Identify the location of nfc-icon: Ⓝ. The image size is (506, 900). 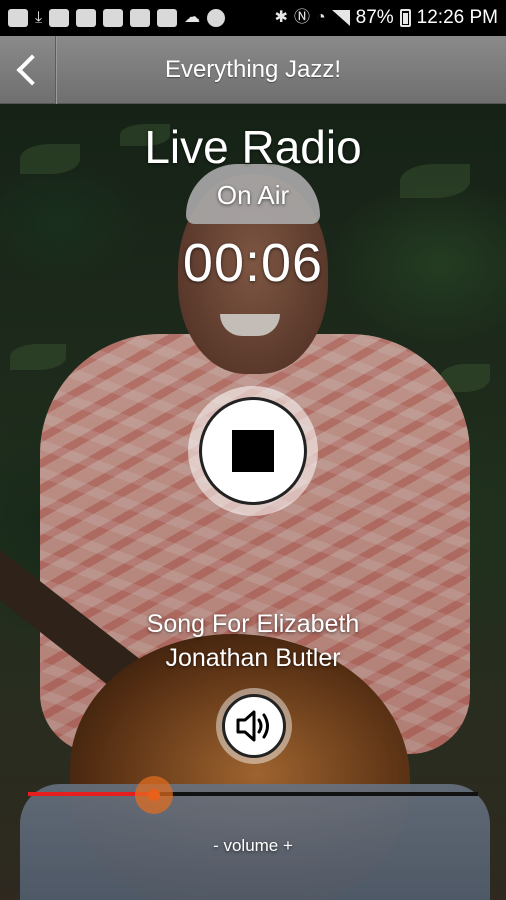
(301, 17).